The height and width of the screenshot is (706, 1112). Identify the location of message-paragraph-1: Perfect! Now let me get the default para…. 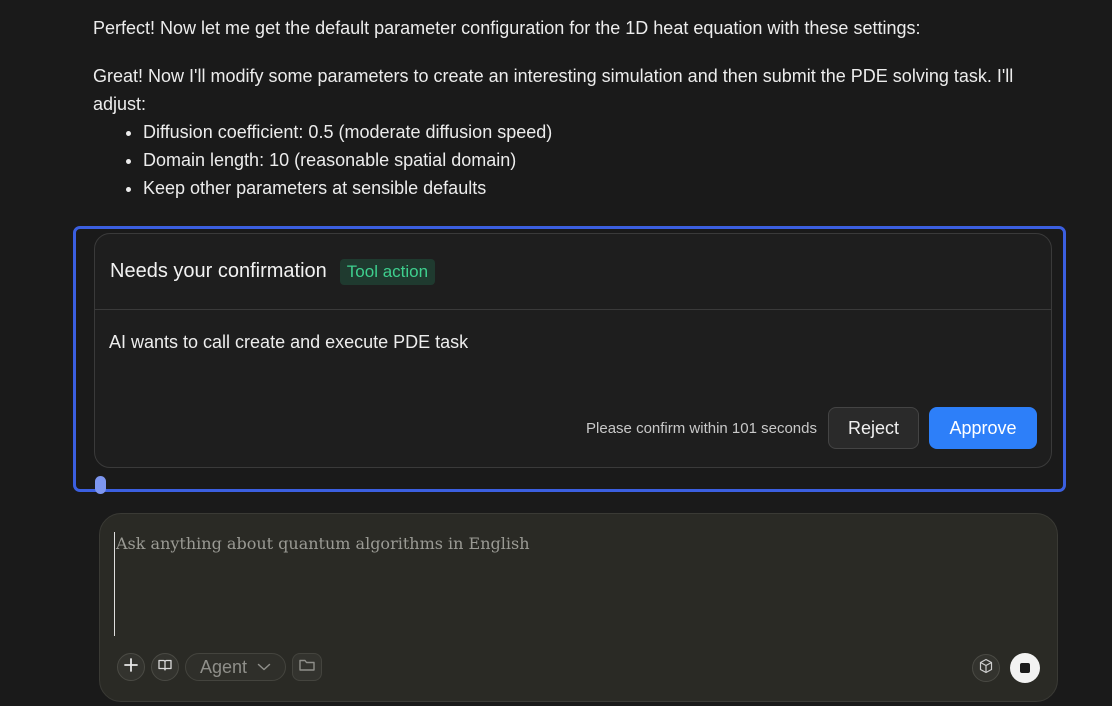
(507, 28).